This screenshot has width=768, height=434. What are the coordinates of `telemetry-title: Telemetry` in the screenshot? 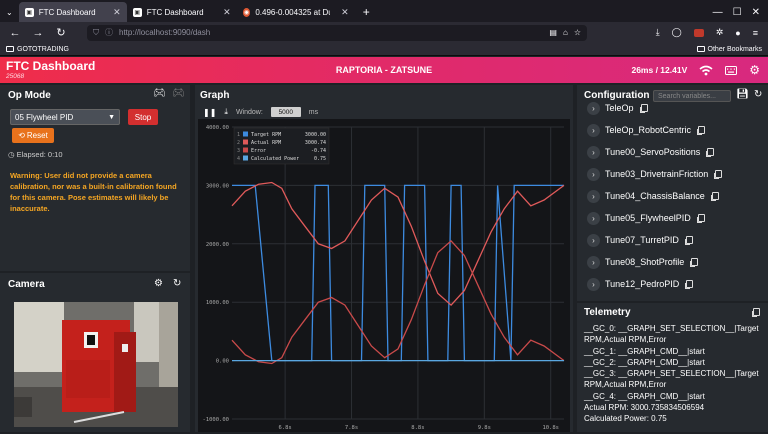 It's located at (607, 312).